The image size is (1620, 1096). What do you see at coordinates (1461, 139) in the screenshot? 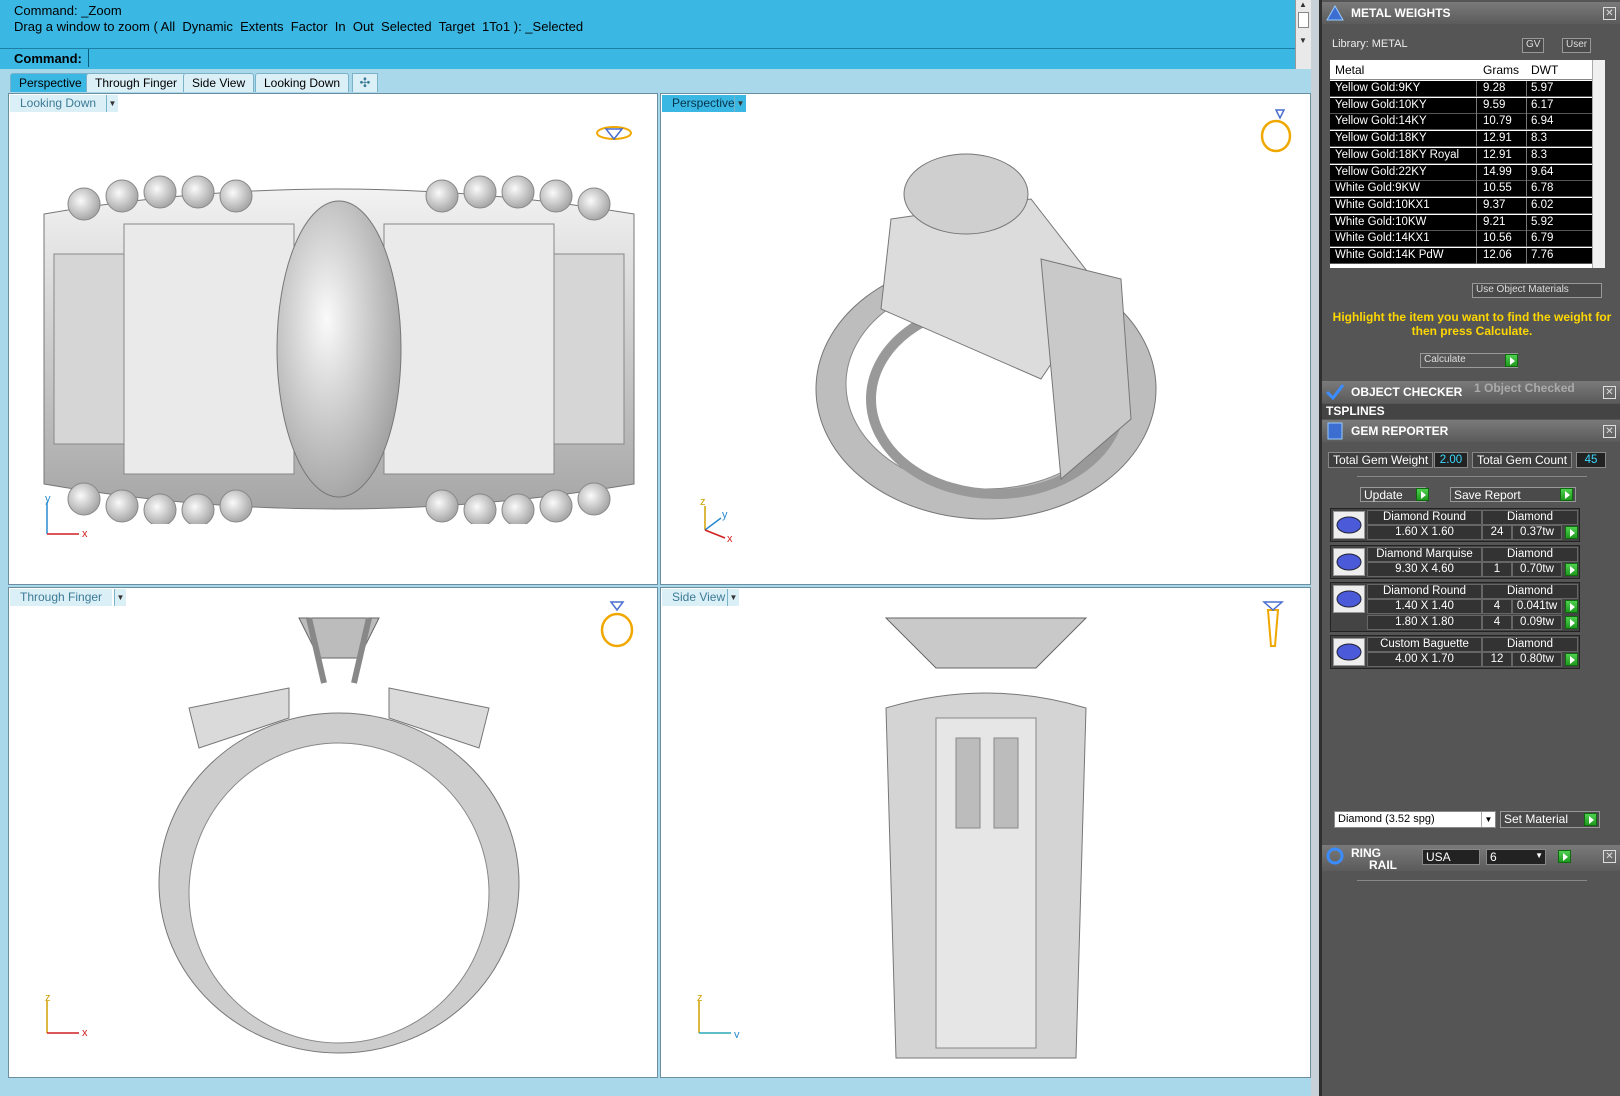
I see `table-row: Yellow Gold:18KY 12.91 8.3` at bounding box center [1461, 139].